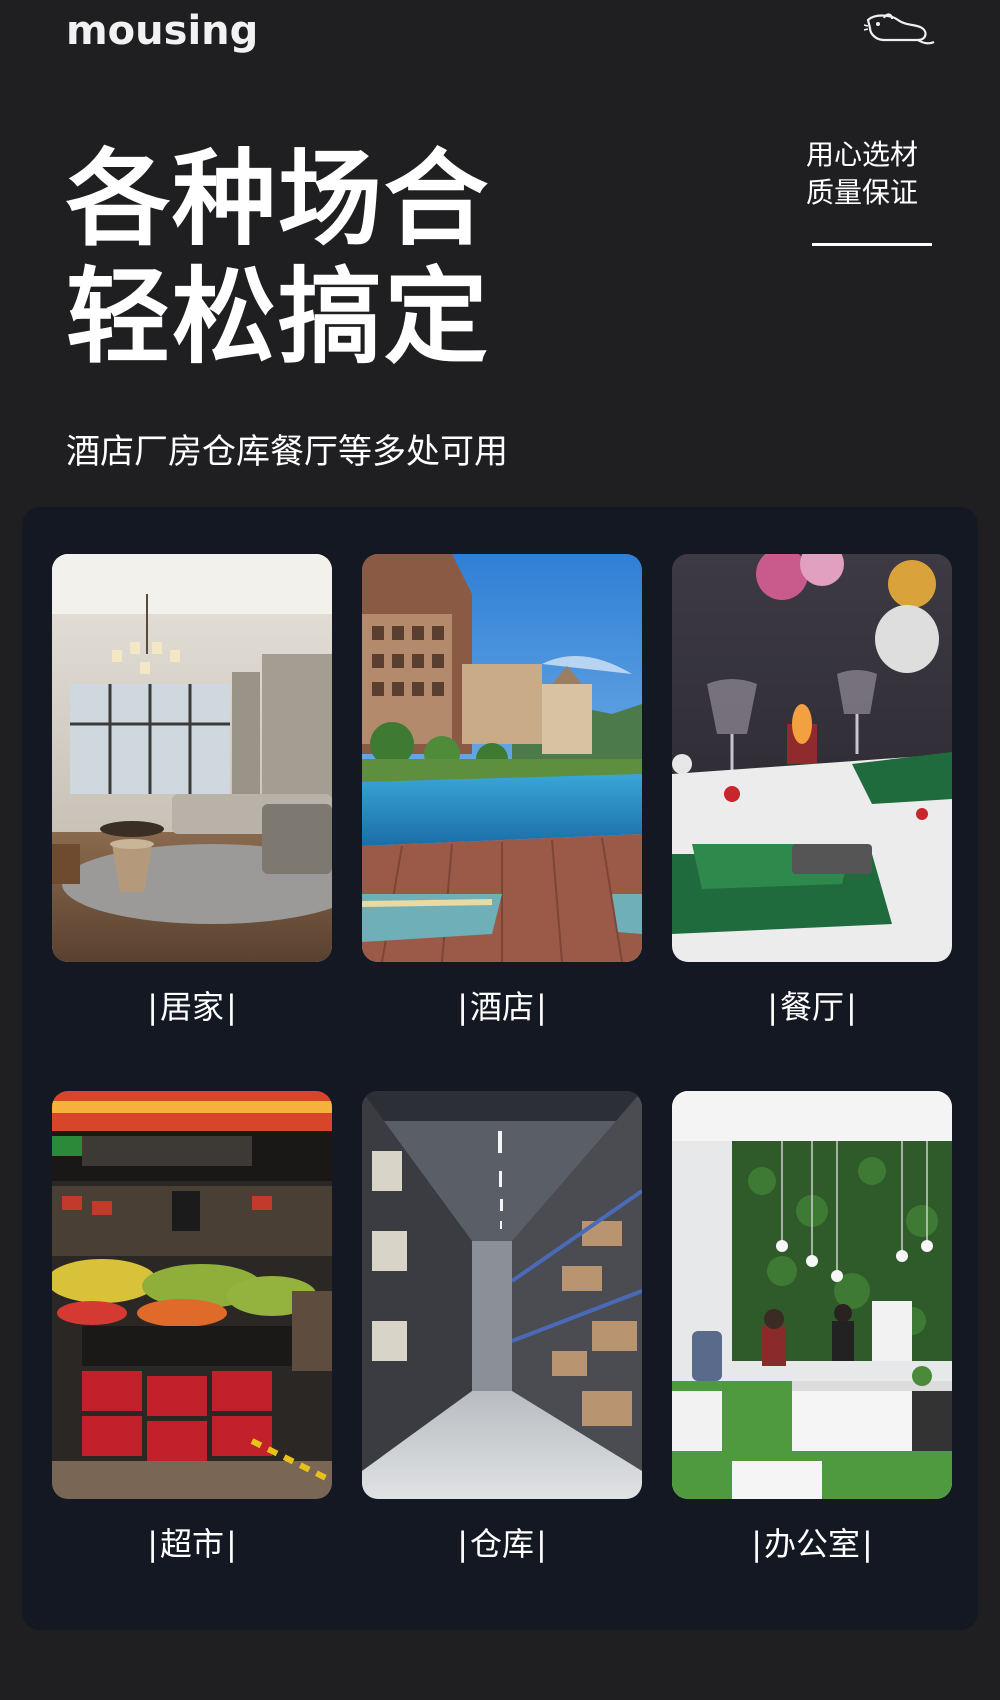  I want to click on hero-title-line-2: 轻松搞定, so click(278, 317).